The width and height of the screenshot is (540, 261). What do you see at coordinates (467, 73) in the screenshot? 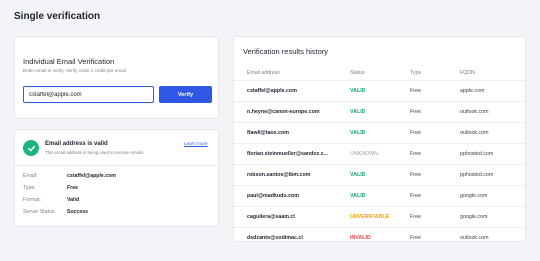
I see `column-header-fqdn: FQDN` at bounding box center [467, 73].